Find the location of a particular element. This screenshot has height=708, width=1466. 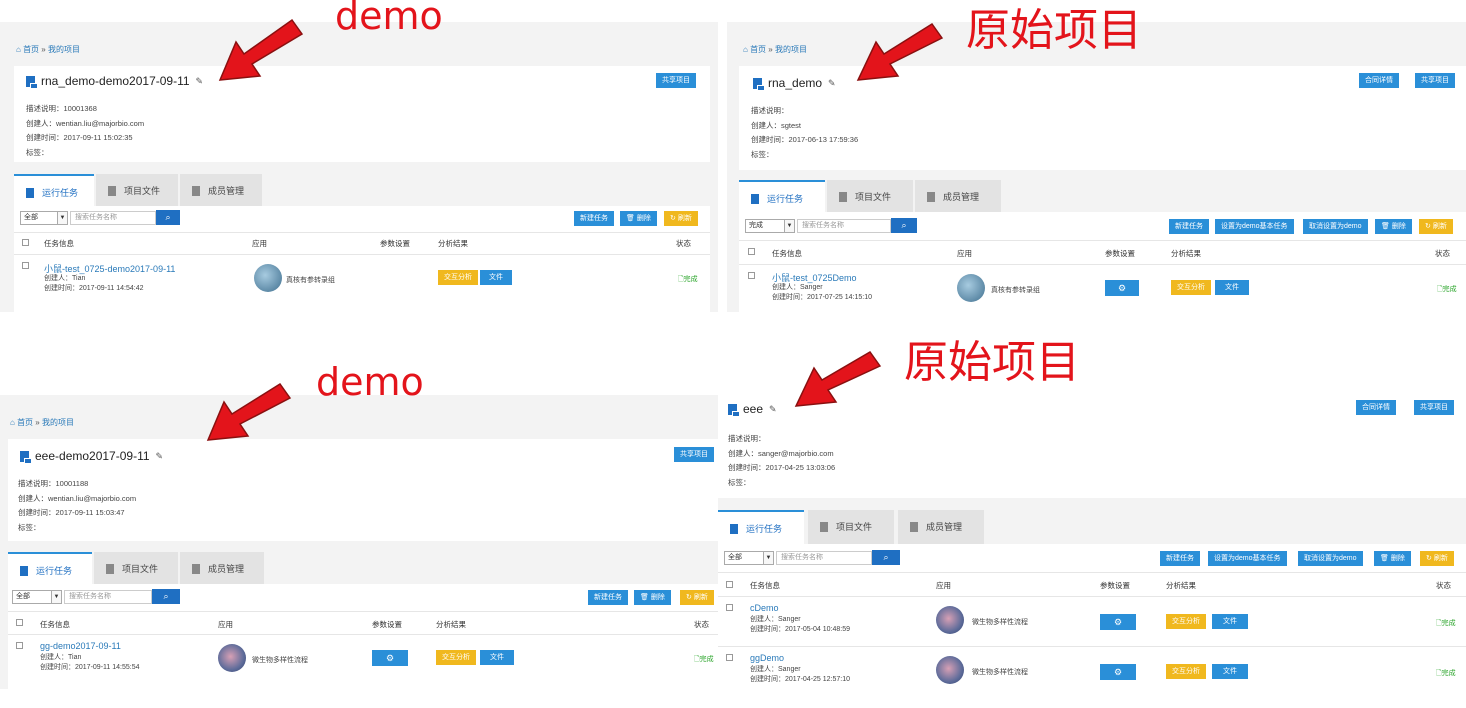

gear-icon: ⚙ is located at coordinates (390, 658).